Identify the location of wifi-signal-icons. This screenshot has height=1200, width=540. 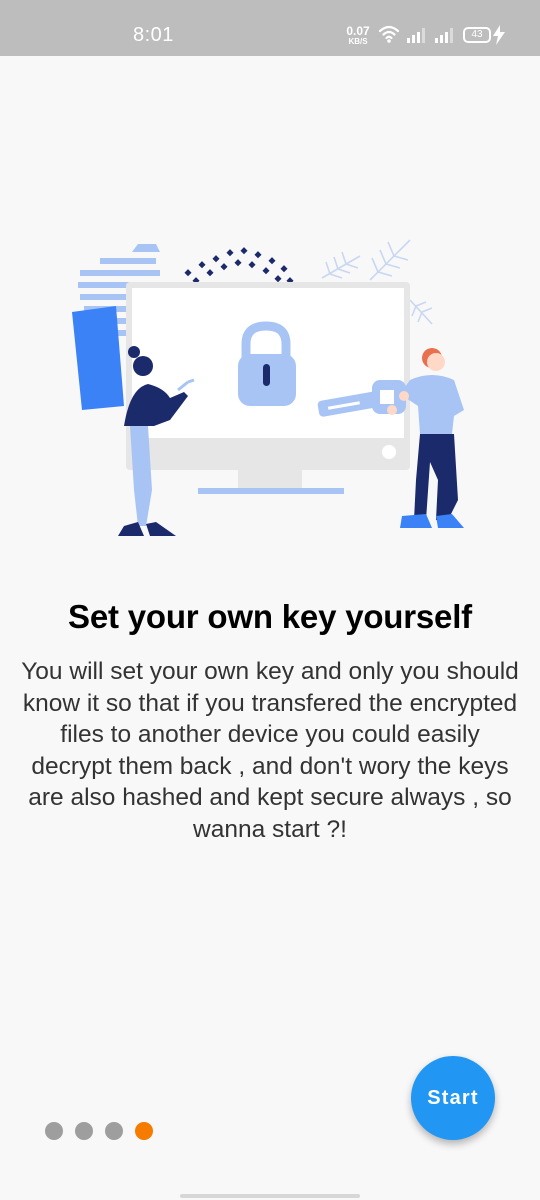
(415, 34).